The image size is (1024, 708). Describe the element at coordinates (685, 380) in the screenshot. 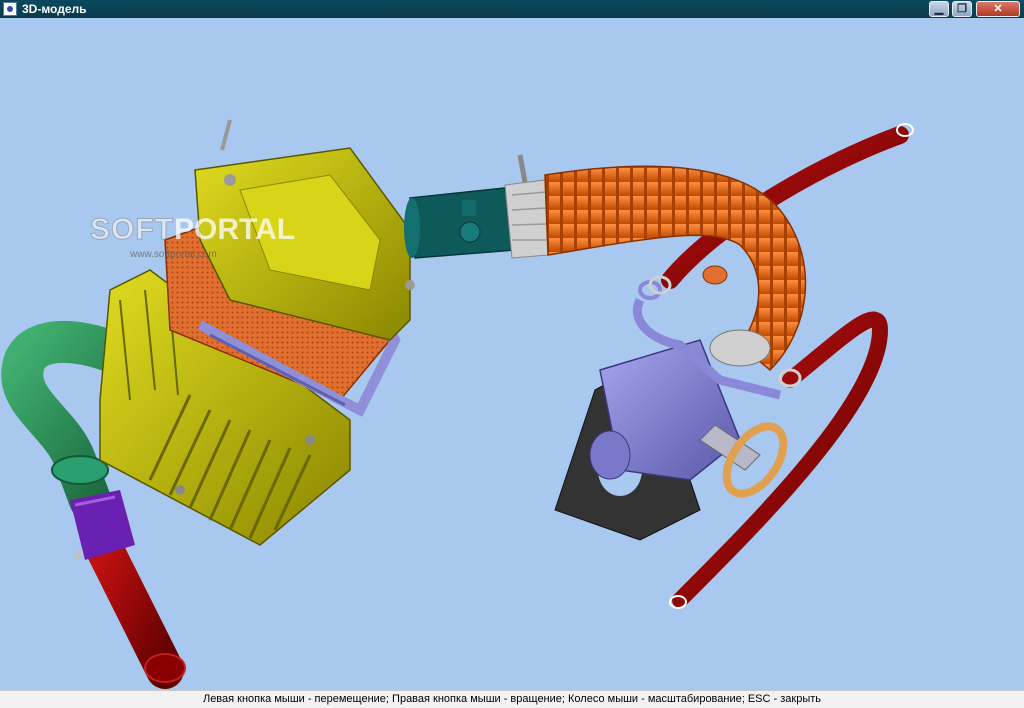

I see `throttle-body` at that location.